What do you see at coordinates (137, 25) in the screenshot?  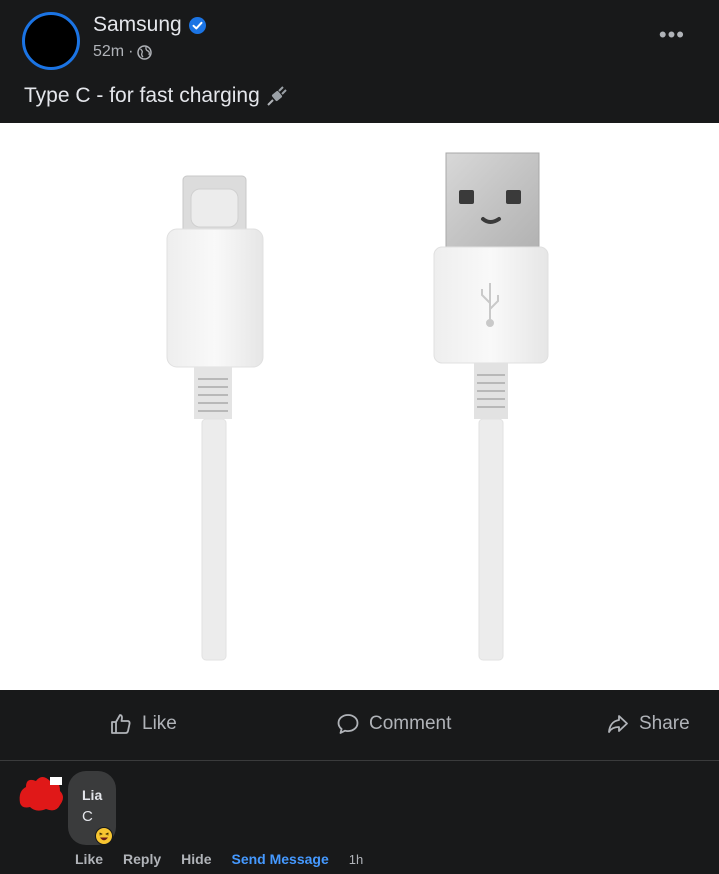 I see `page-name: Samsung` at bounding box center [137, 25].